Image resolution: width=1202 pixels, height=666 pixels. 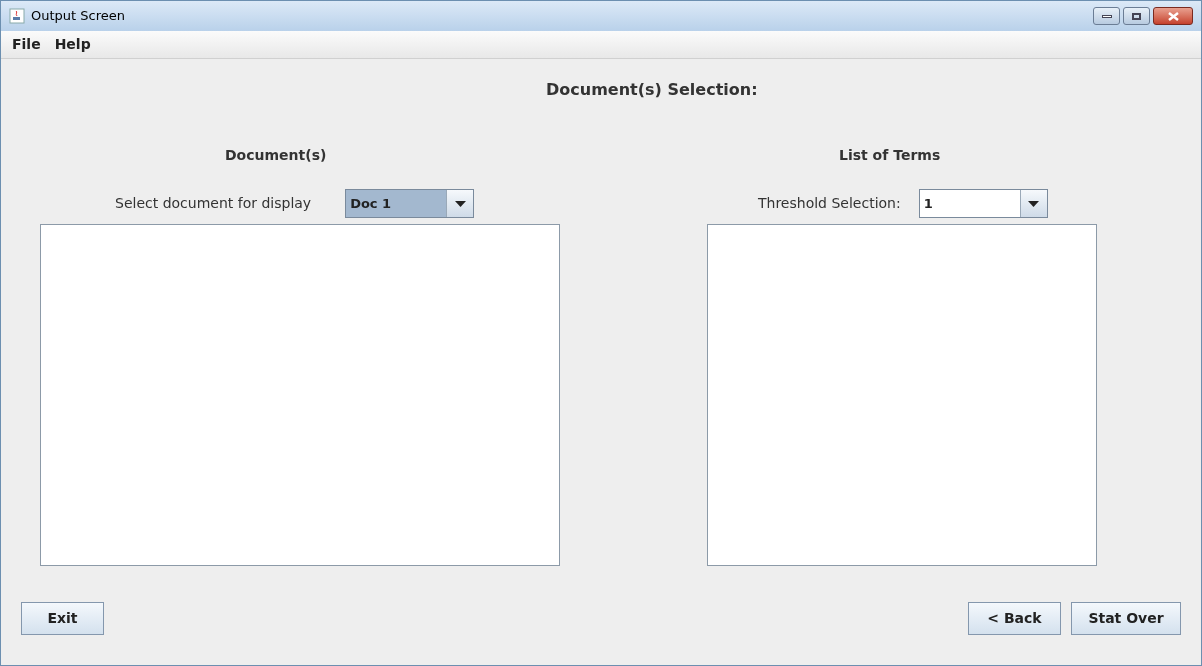 What do you see at coordinates (1014, 618) in the screenshot?
I see `button: < Back` at bounding box center [1014, 618].